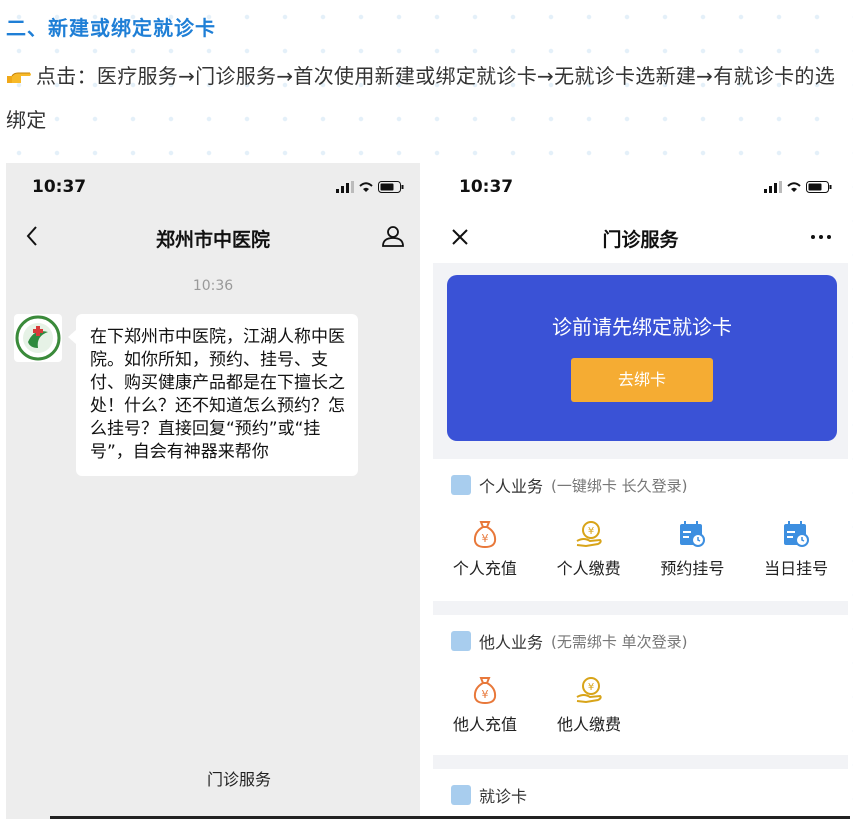 This screenshot has height=819, width=853. Describe the element at coordinates (239, 780) in the screenshot. I see `menu-outpatient-button: 门诊服务` at that location.